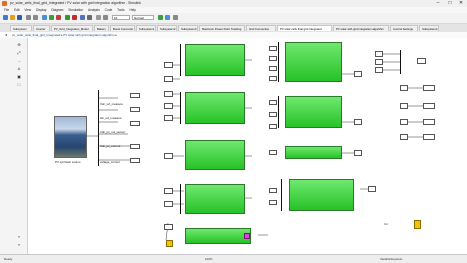 The width and height of the screenshot is (467, 263). I want to click on expand-icon: », so click(19, 236).